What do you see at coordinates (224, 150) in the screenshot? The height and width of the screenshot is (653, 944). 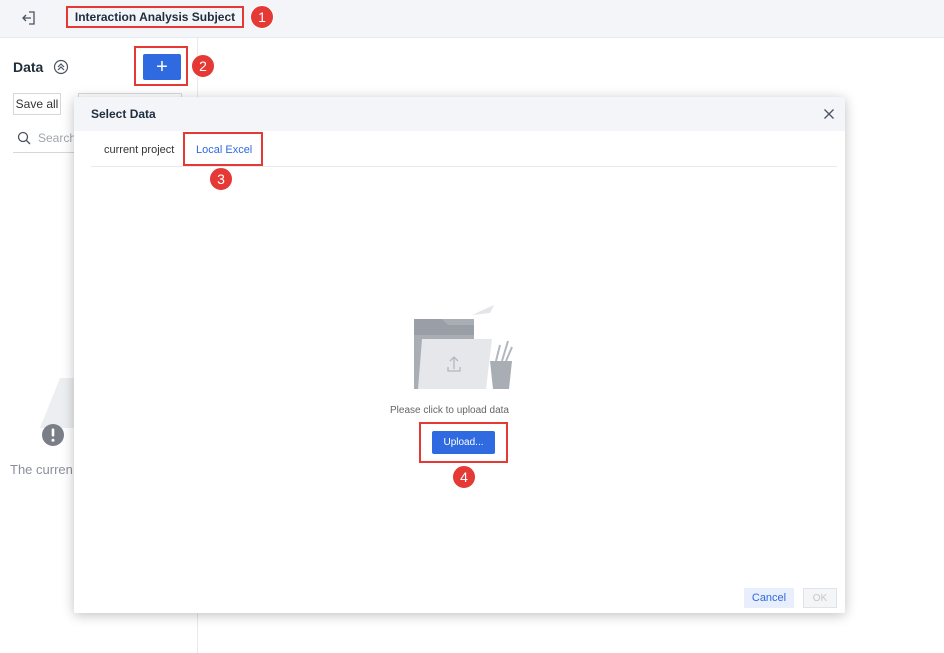 I see `tab-local-excel: Local Excel` at bounding box center [224, 150].